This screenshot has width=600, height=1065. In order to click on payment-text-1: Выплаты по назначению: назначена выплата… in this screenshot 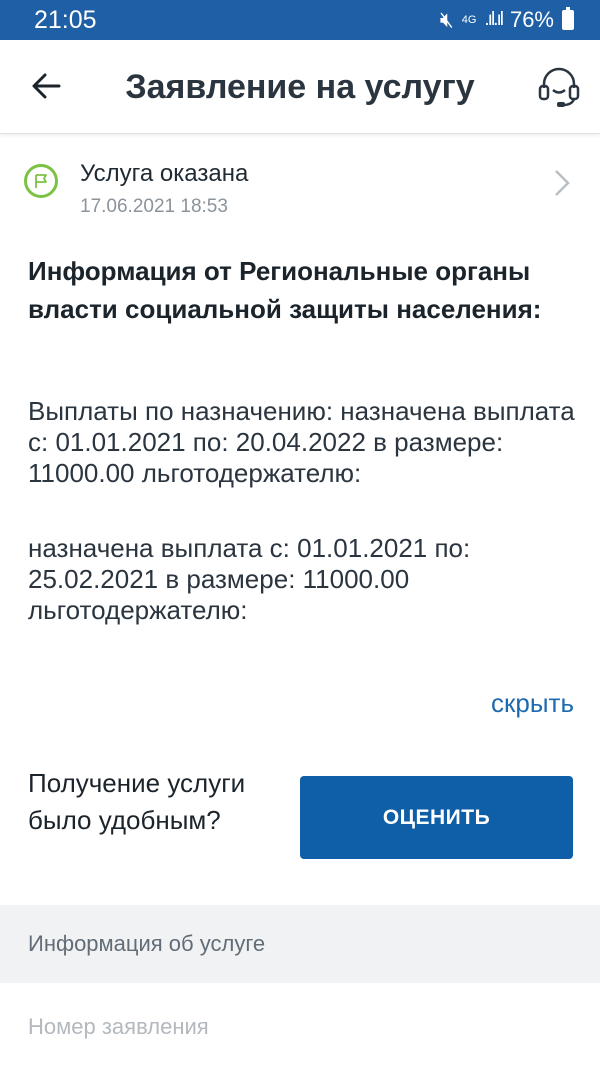, I will do `click(301, 442)`.